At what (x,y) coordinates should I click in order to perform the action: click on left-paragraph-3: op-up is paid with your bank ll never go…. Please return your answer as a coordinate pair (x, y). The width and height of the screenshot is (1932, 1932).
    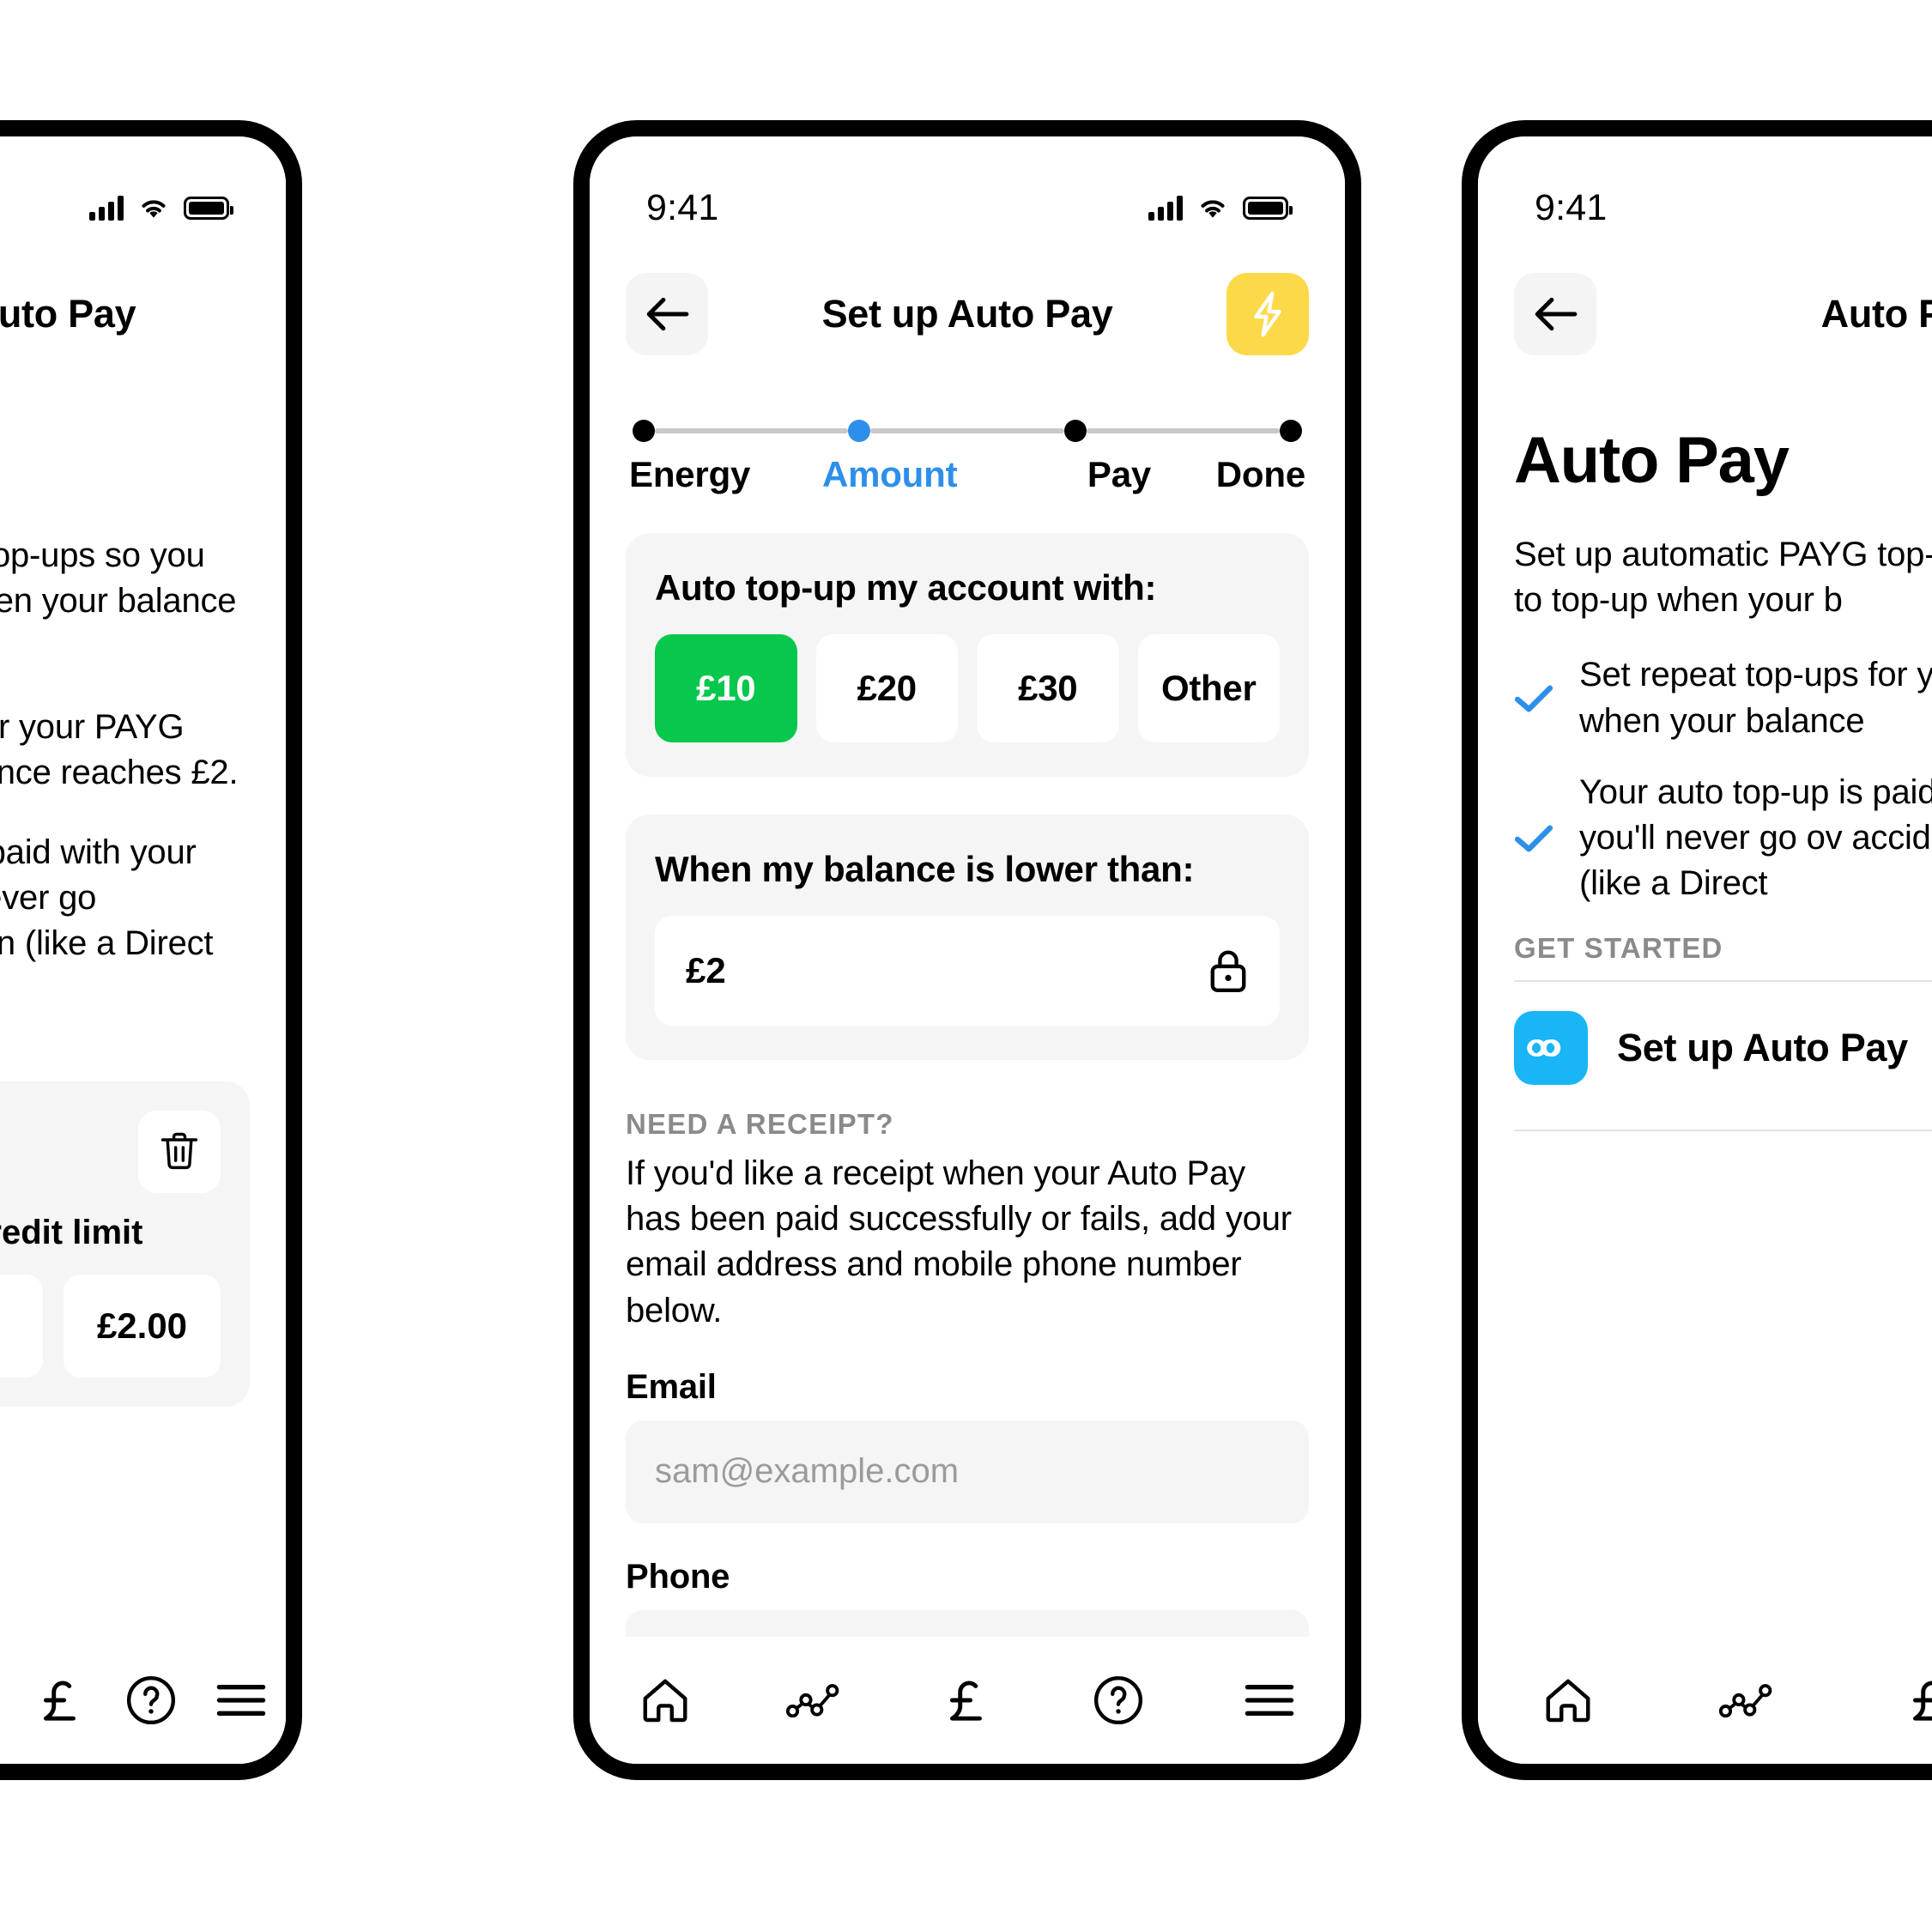
    Looking at the image, I should click on (107, 898).